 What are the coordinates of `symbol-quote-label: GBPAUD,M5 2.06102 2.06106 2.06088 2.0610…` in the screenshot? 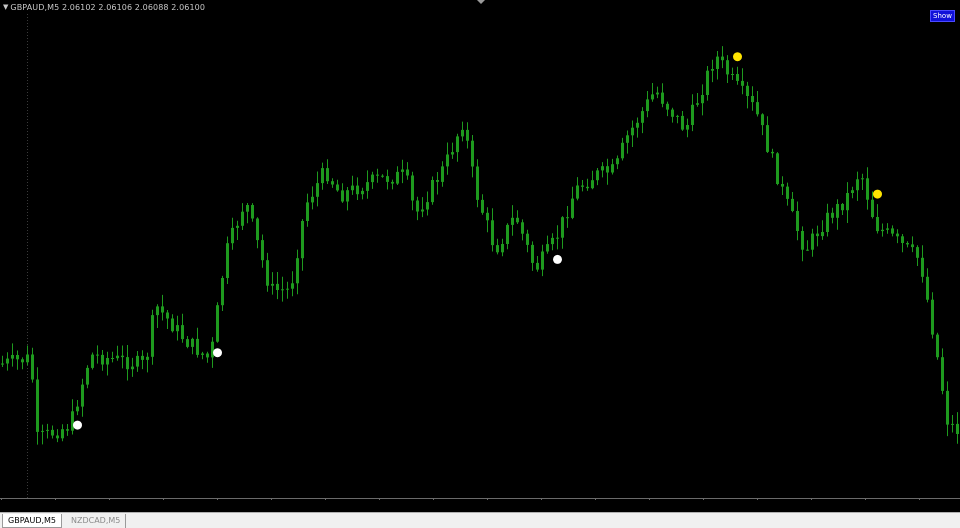 It's located at (108, 7).